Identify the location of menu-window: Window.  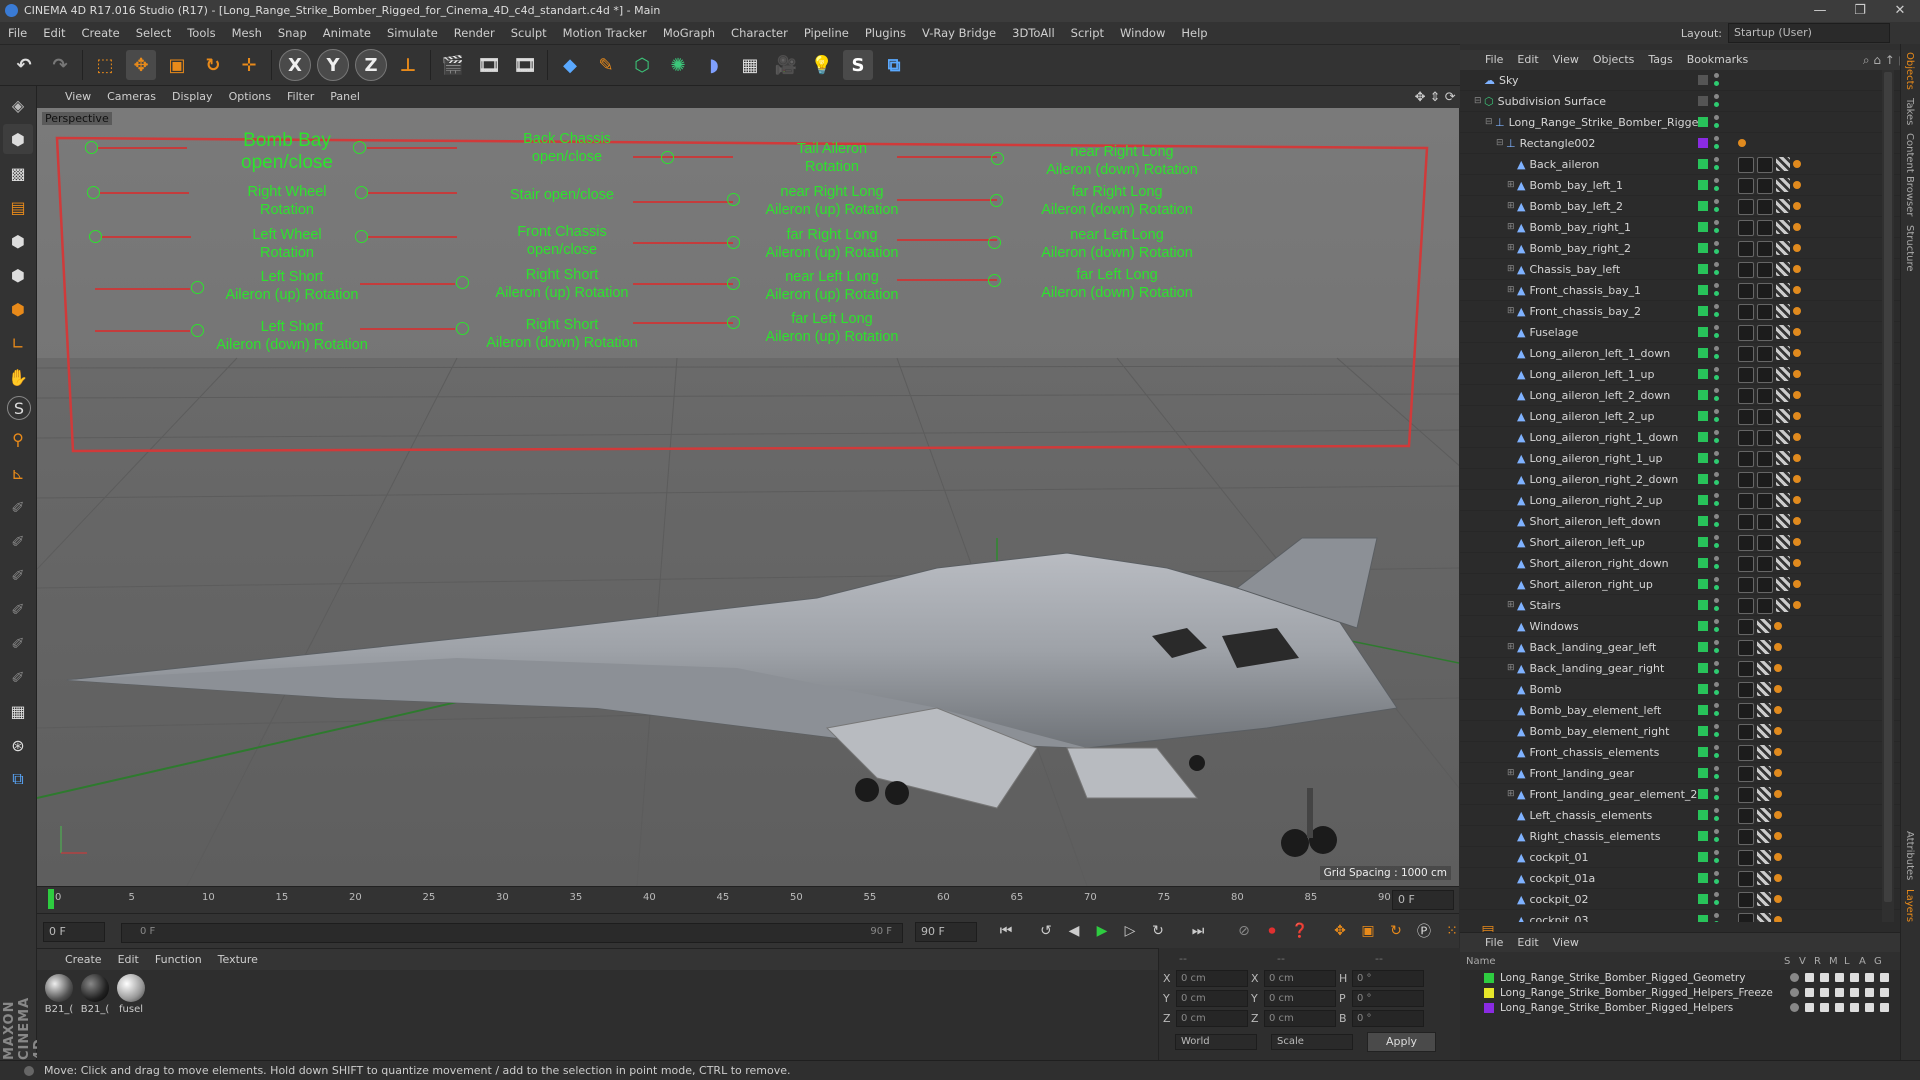
(1142, 33).